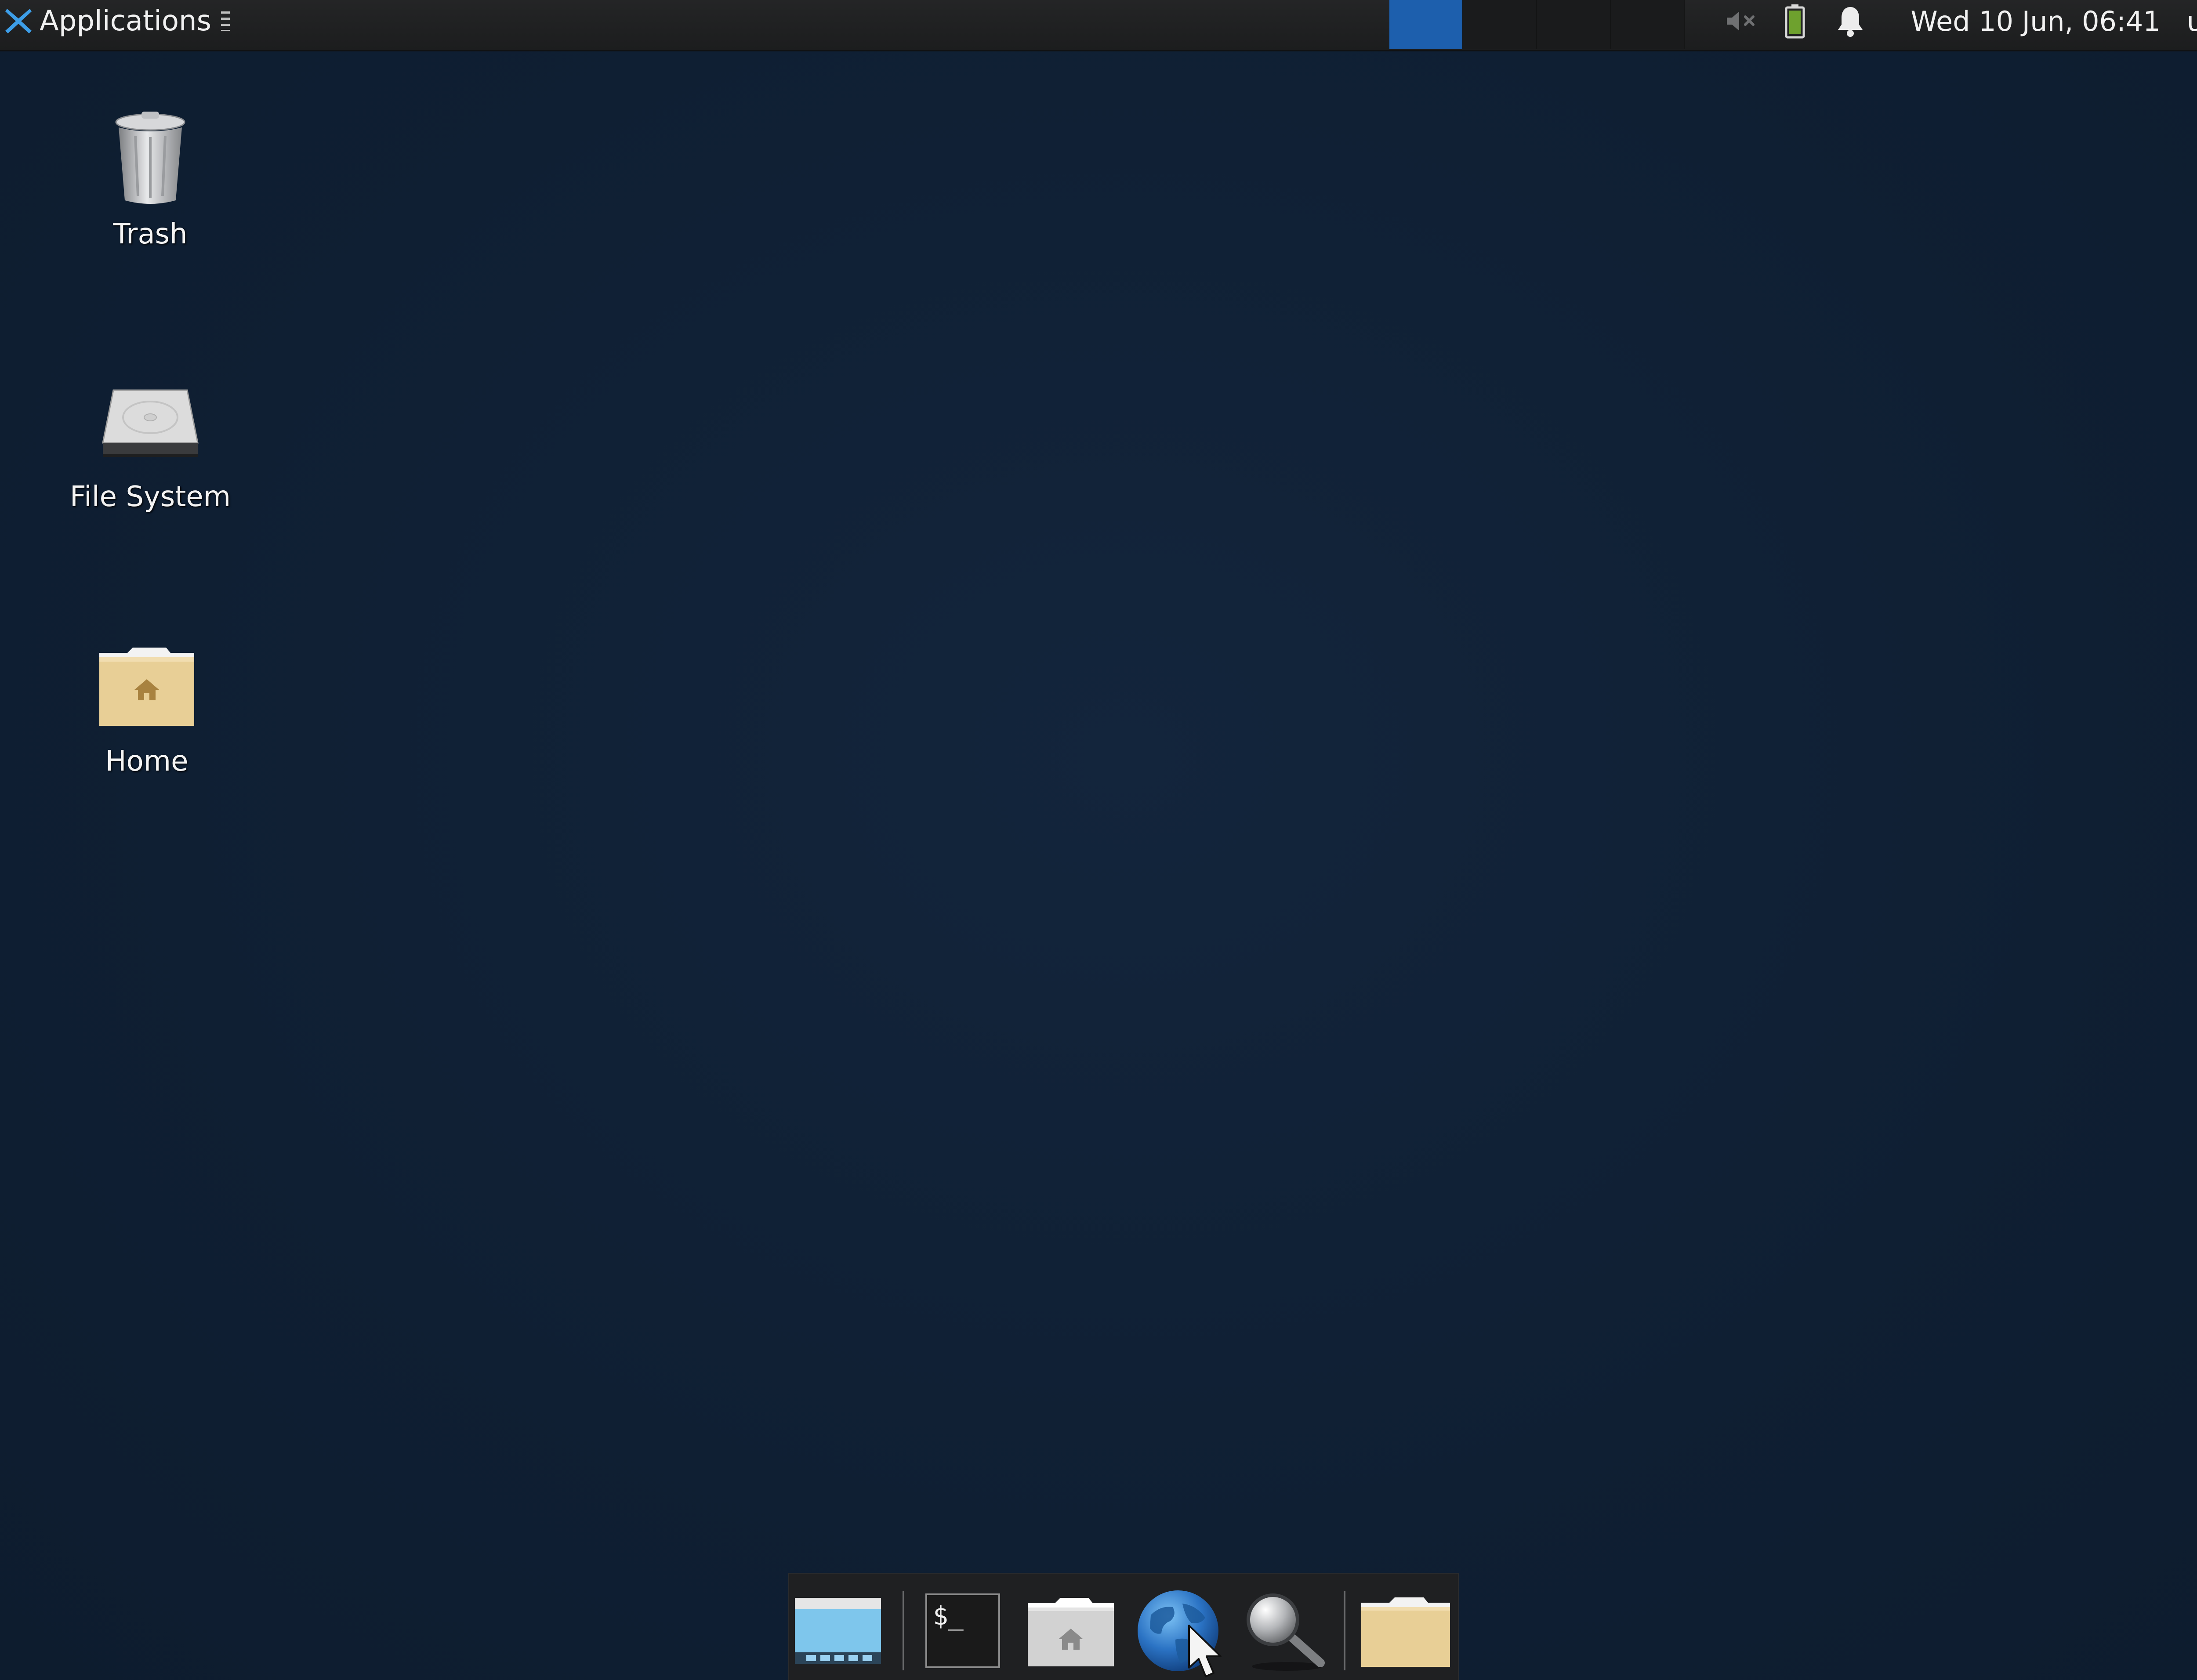 The height and width of the screenshot is (1680, 2197). I want to click on applications-menu-button: Applications, so click(116, 21).